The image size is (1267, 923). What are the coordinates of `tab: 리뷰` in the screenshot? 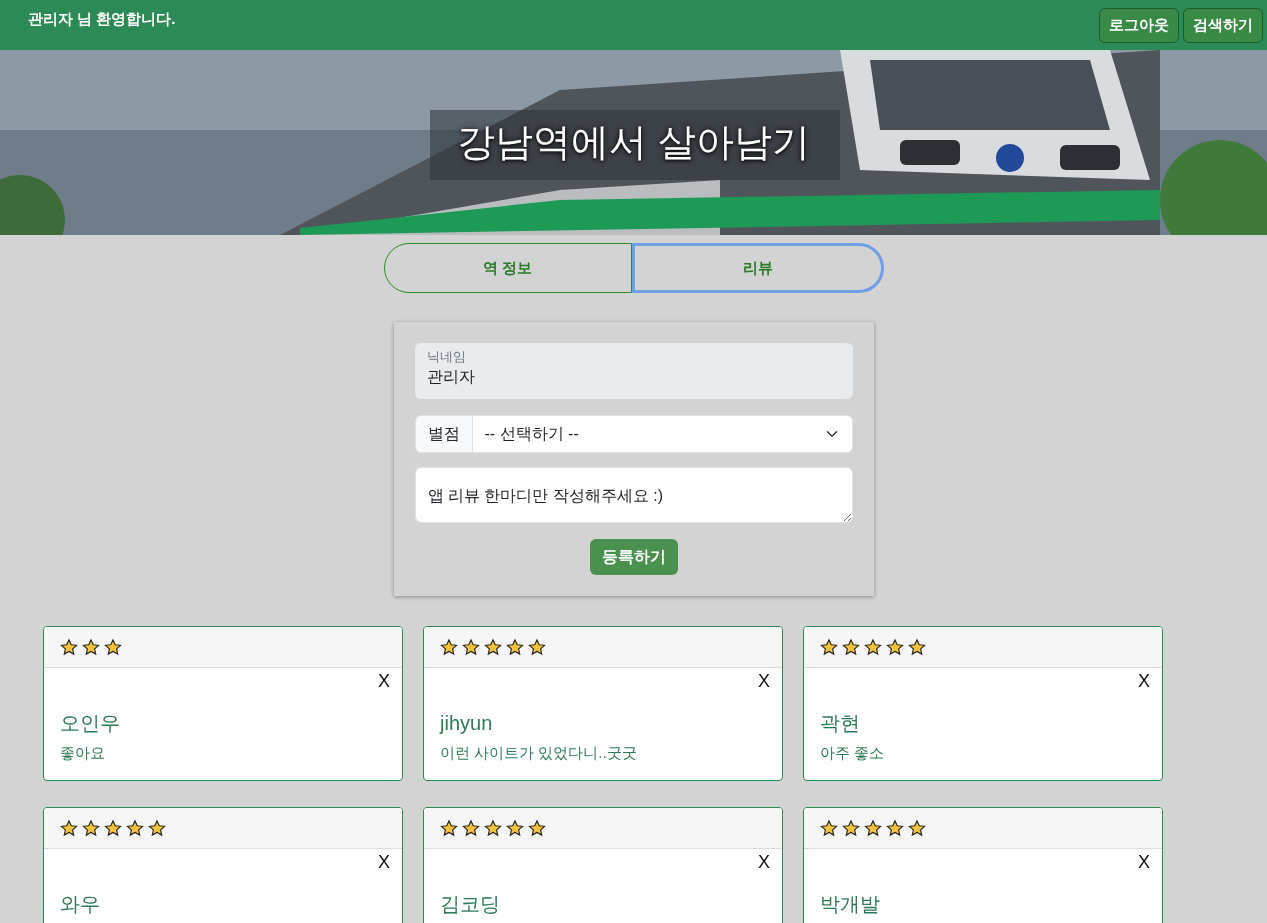 It's located at (757, 268).